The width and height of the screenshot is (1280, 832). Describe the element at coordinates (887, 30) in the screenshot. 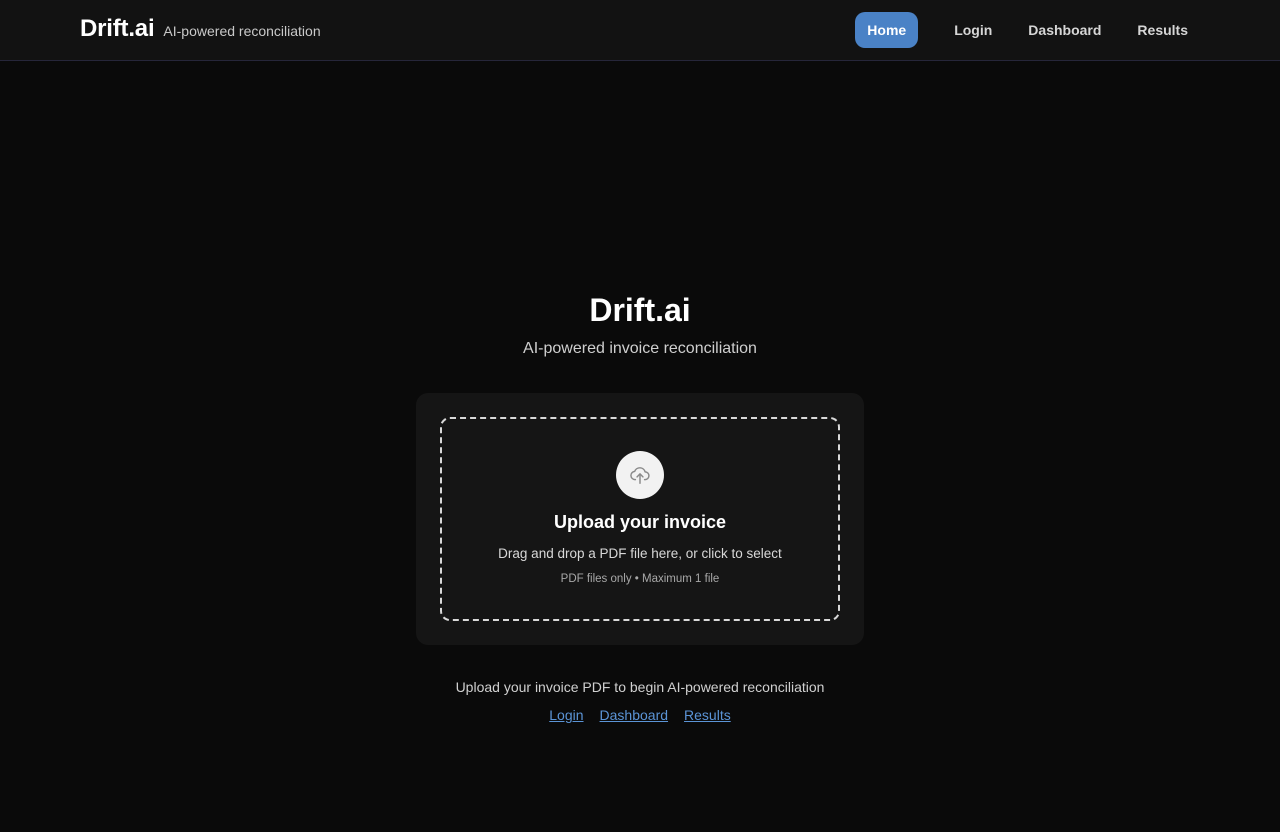

I see `nav-home-button: Home` at that location.